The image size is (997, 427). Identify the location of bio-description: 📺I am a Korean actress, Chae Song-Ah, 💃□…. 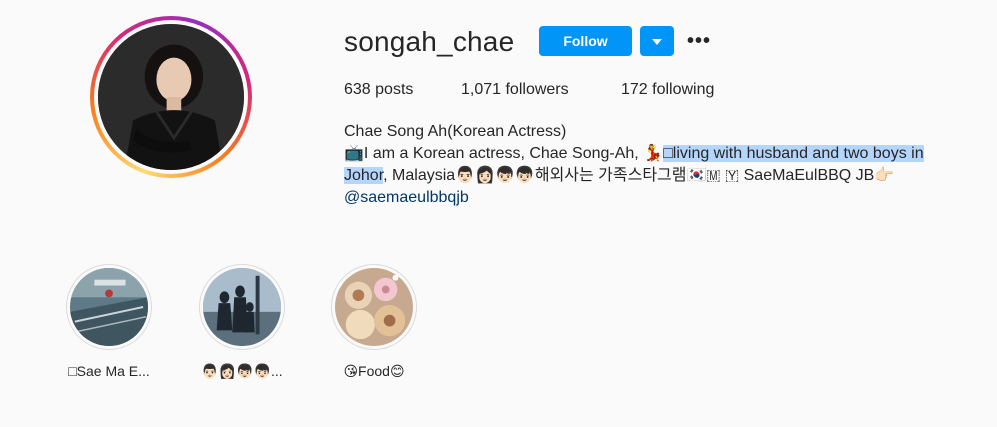
(649, 165).